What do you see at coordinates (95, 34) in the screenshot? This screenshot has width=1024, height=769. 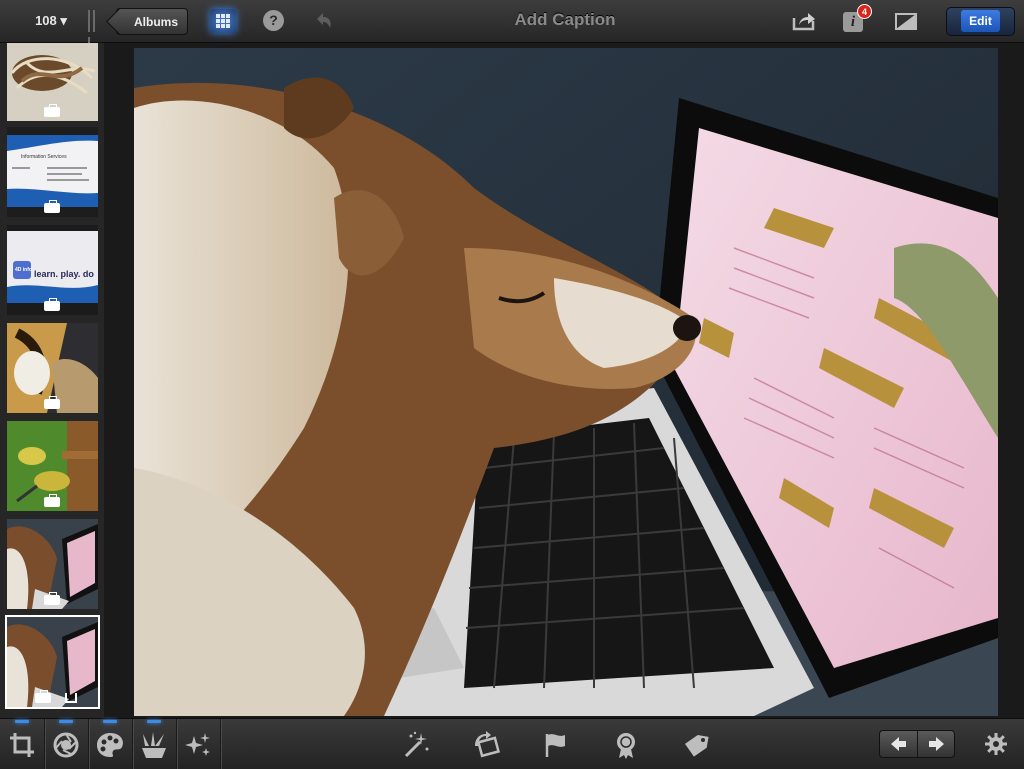 I see `thumbnail-toggle-handle` at bounding box center [95, 34].